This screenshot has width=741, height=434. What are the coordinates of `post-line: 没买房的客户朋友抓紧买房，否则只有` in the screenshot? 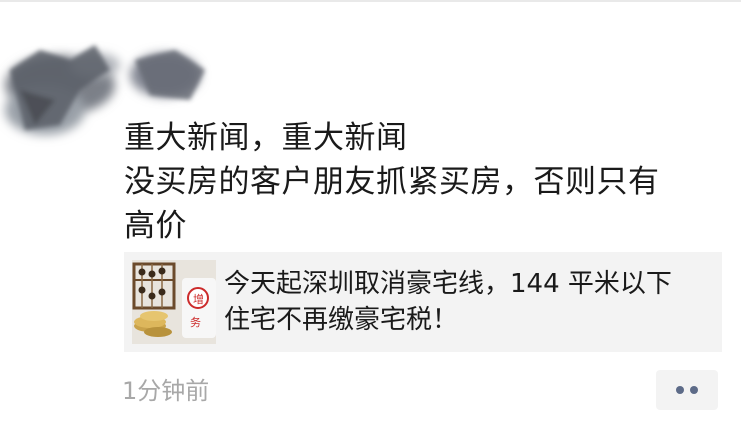 It's located at (392, 182).